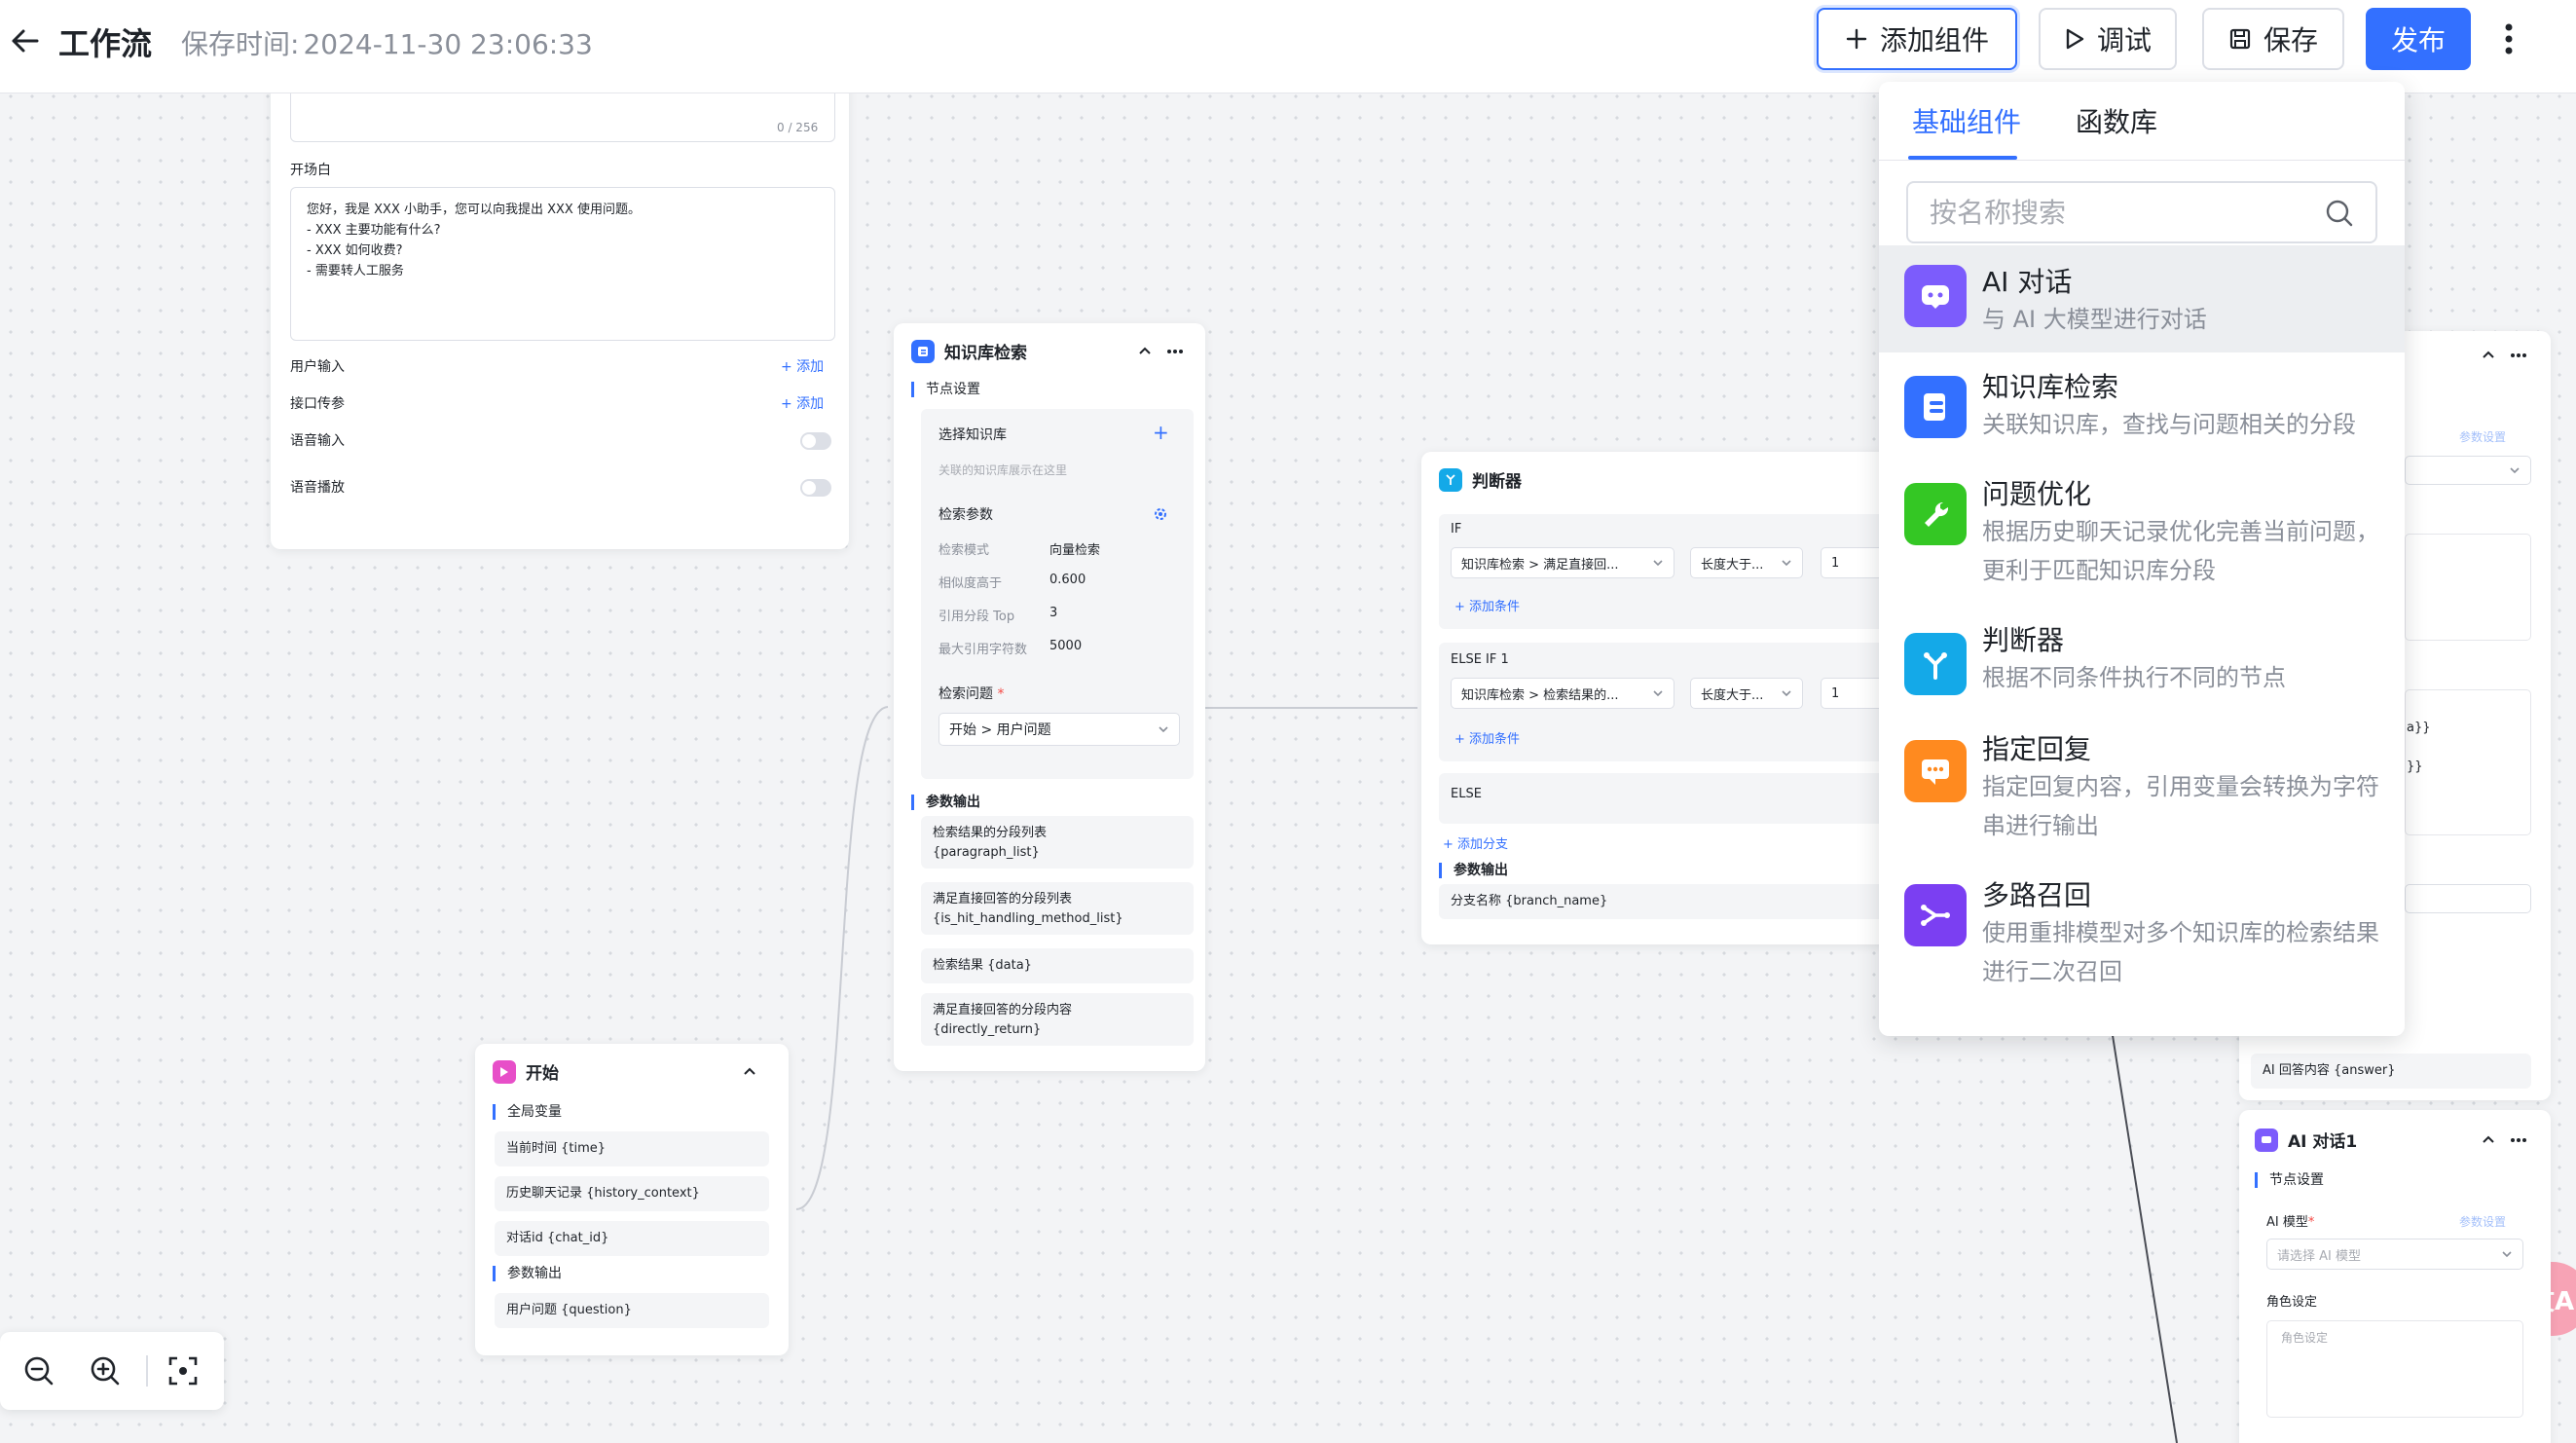 The height and width of the screenshot is (1443, 2576). I want to click on zoom-out-icon, so click(38, 1370).